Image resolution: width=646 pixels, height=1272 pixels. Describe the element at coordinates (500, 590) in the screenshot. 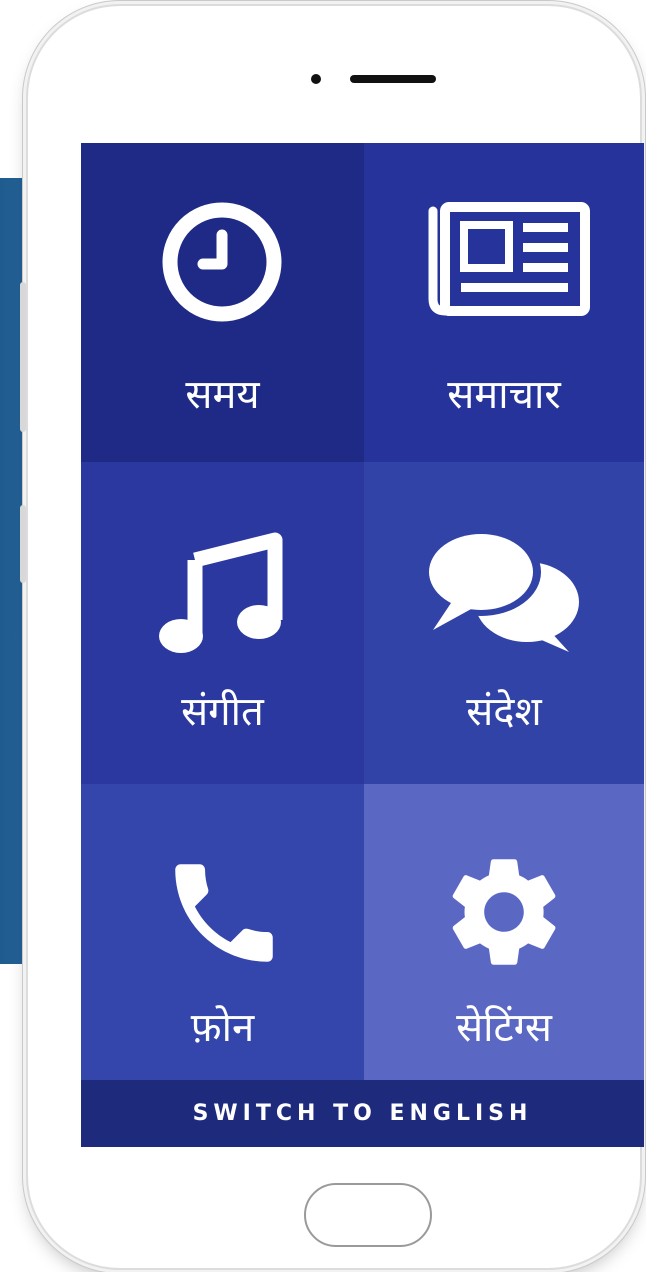

I see `chat-bubbles-icon` at that location.